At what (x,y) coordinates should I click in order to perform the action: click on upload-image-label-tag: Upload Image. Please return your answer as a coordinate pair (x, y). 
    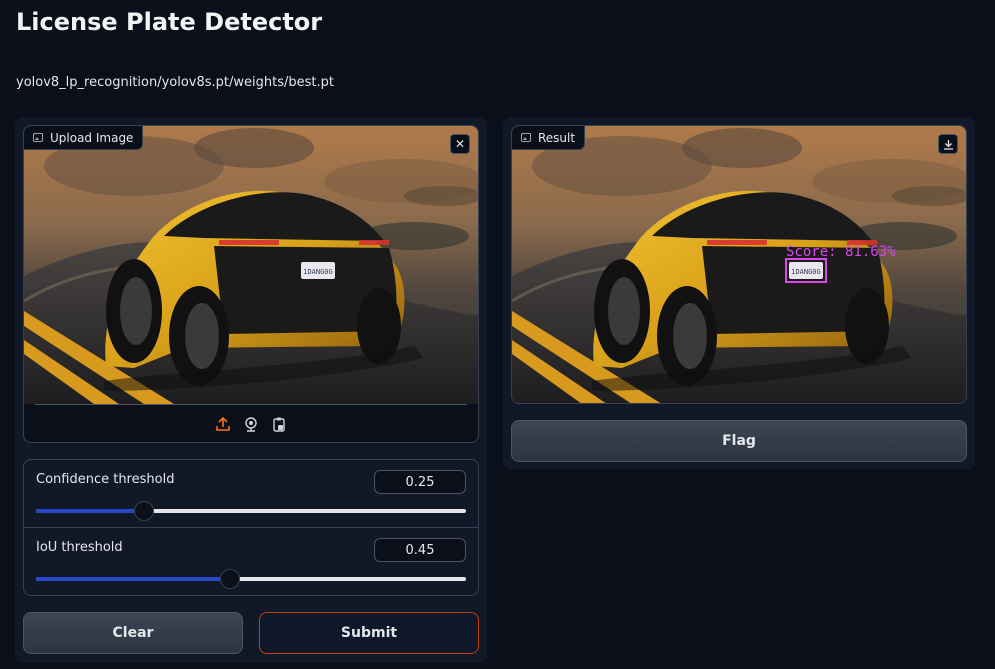
    Looking at the image, I should click on (84, 138).